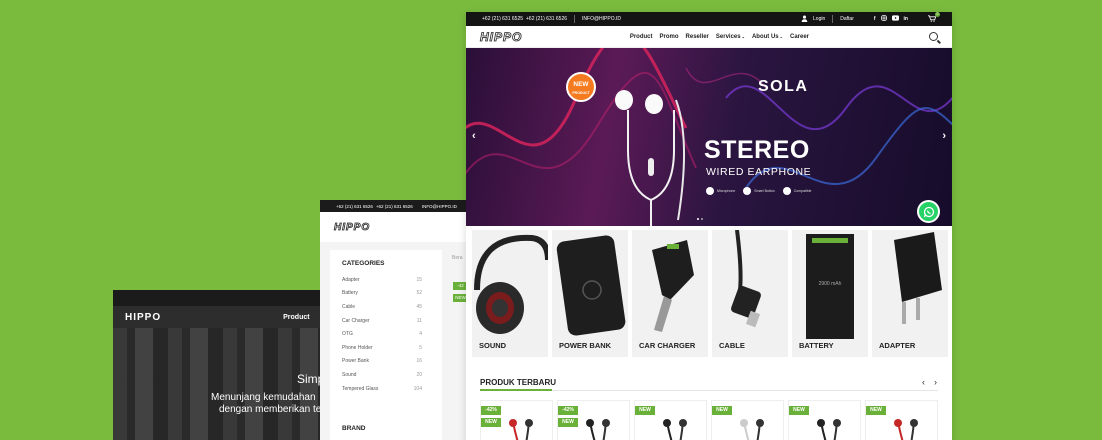 This screenshot has width=1102, height=440. Describe the element at coordinates (673, 286) in the screenshot. I see `car-charger-image` at that location.